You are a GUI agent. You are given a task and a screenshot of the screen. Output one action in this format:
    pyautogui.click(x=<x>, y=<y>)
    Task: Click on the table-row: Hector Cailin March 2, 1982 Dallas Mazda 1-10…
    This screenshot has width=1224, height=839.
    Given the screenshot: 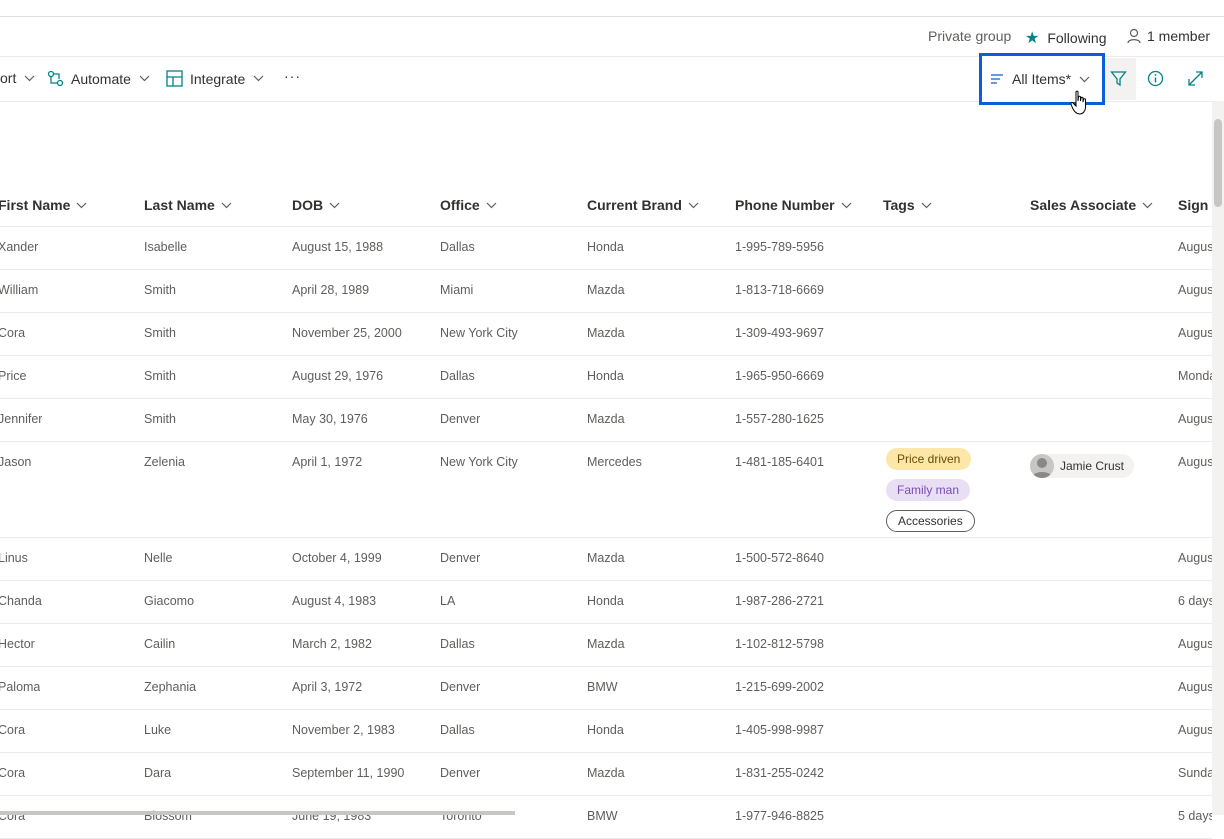 What is the action you would take?
    pyautogui.click(x=606, y=645)
    